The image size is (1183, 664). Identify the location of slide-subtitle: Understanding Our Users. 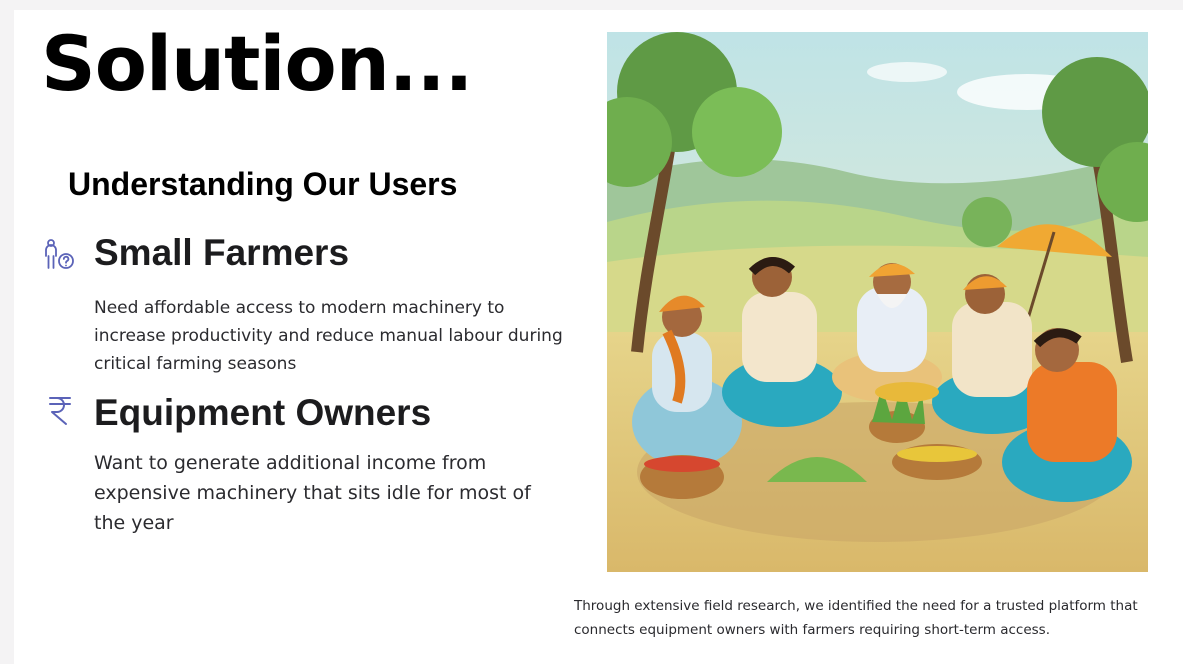
(263, 184).